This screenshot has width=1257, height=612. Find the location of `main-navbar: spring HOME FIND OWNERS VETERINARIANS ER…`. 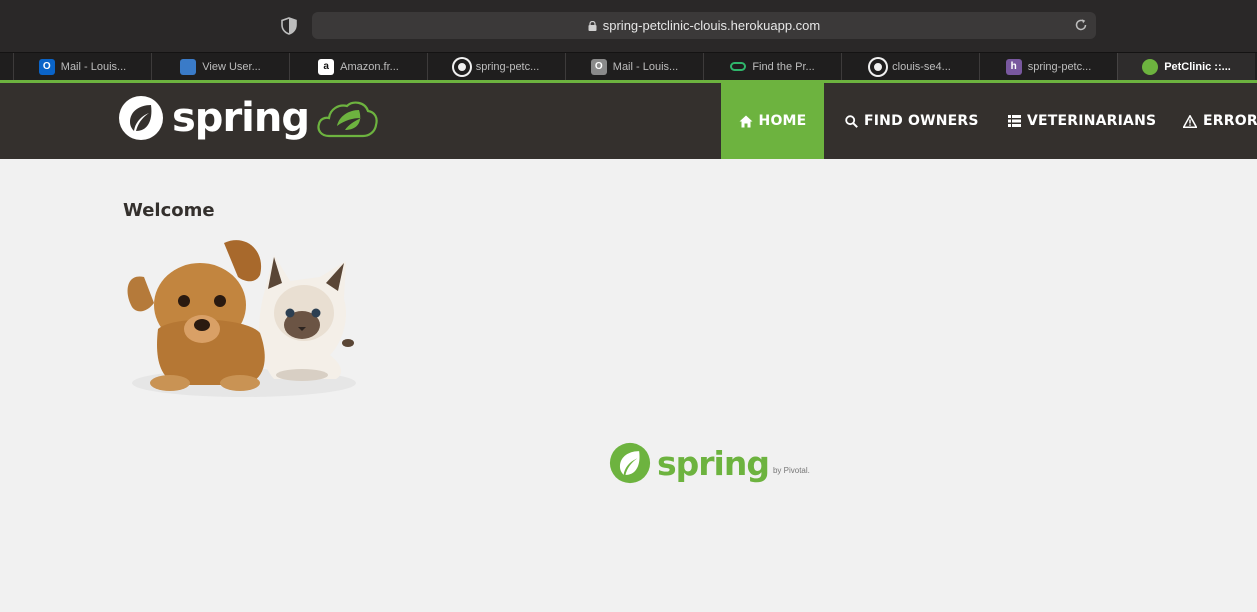

main-navbar: spring HOME FIND OWNERS VETERINARIANS ER… is located at coordinates (628, 119).